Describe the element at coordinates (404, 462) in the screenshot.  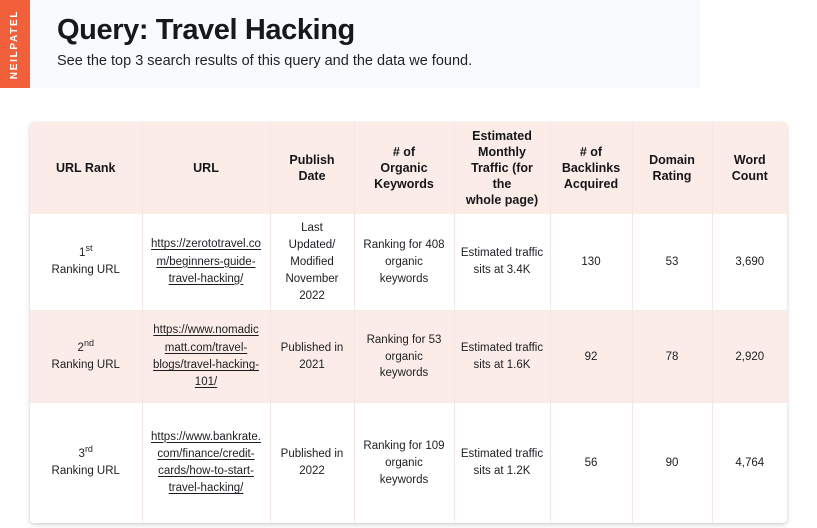
I see `cell-organic-keywords: Ranking for 109 organic keywords` at that location.